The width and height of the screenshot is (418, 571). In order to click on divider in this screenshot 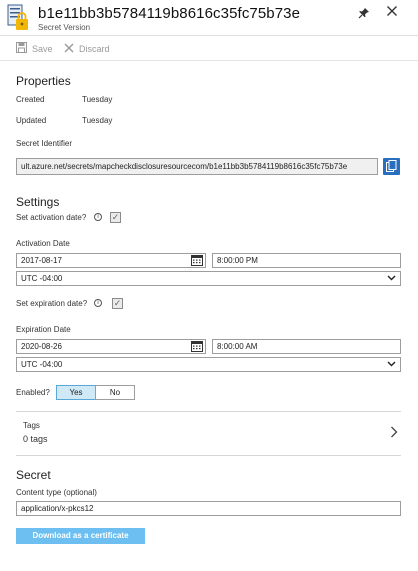, I will do `click(208, 455)`.